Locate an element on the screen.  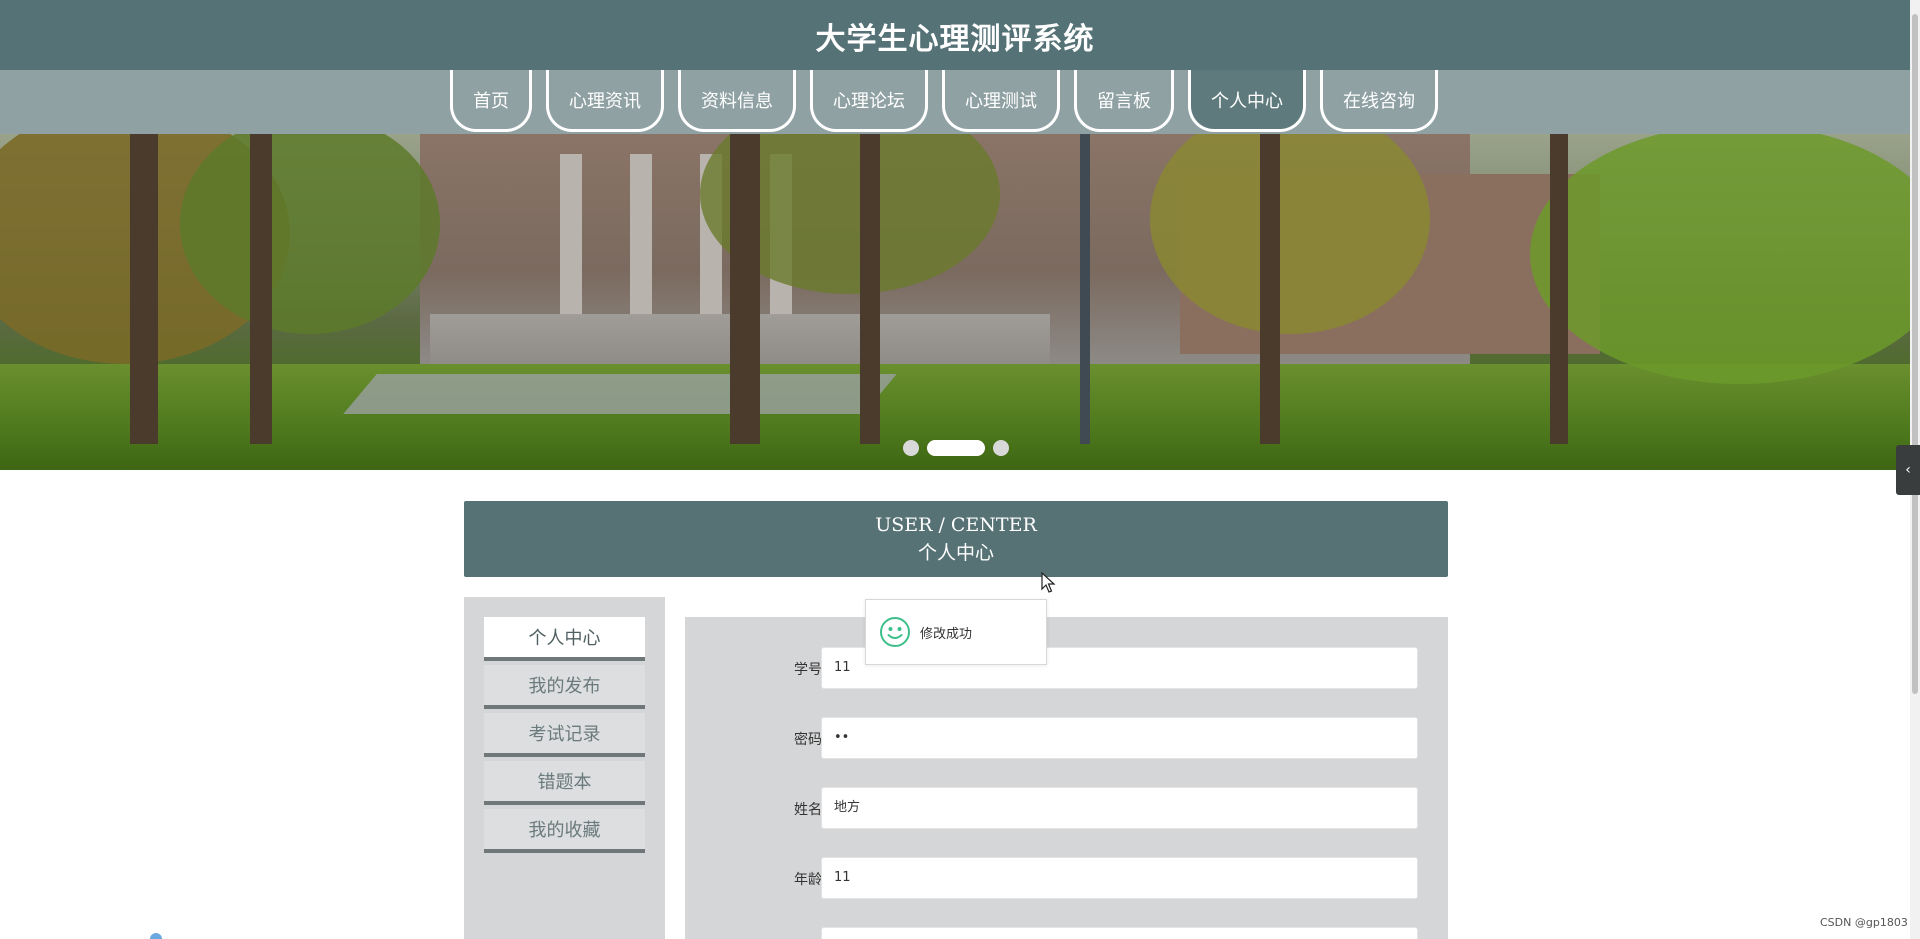
toast-message: 修改成功 is located at coordinates (956, 632).